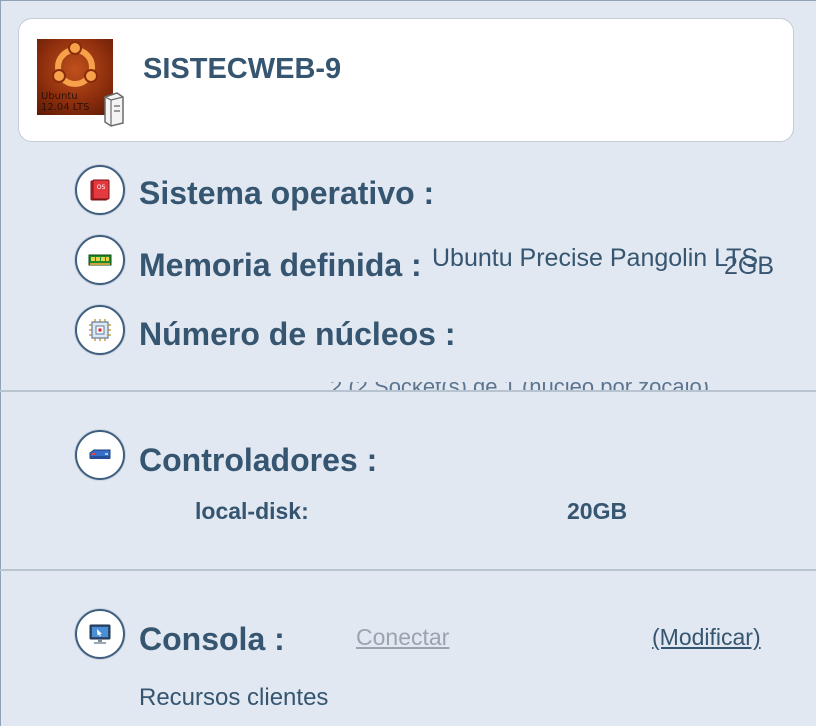 The width and height of the screenshot is (816, 726). I want to click on os-book-icon: OS, so click(100, 190).